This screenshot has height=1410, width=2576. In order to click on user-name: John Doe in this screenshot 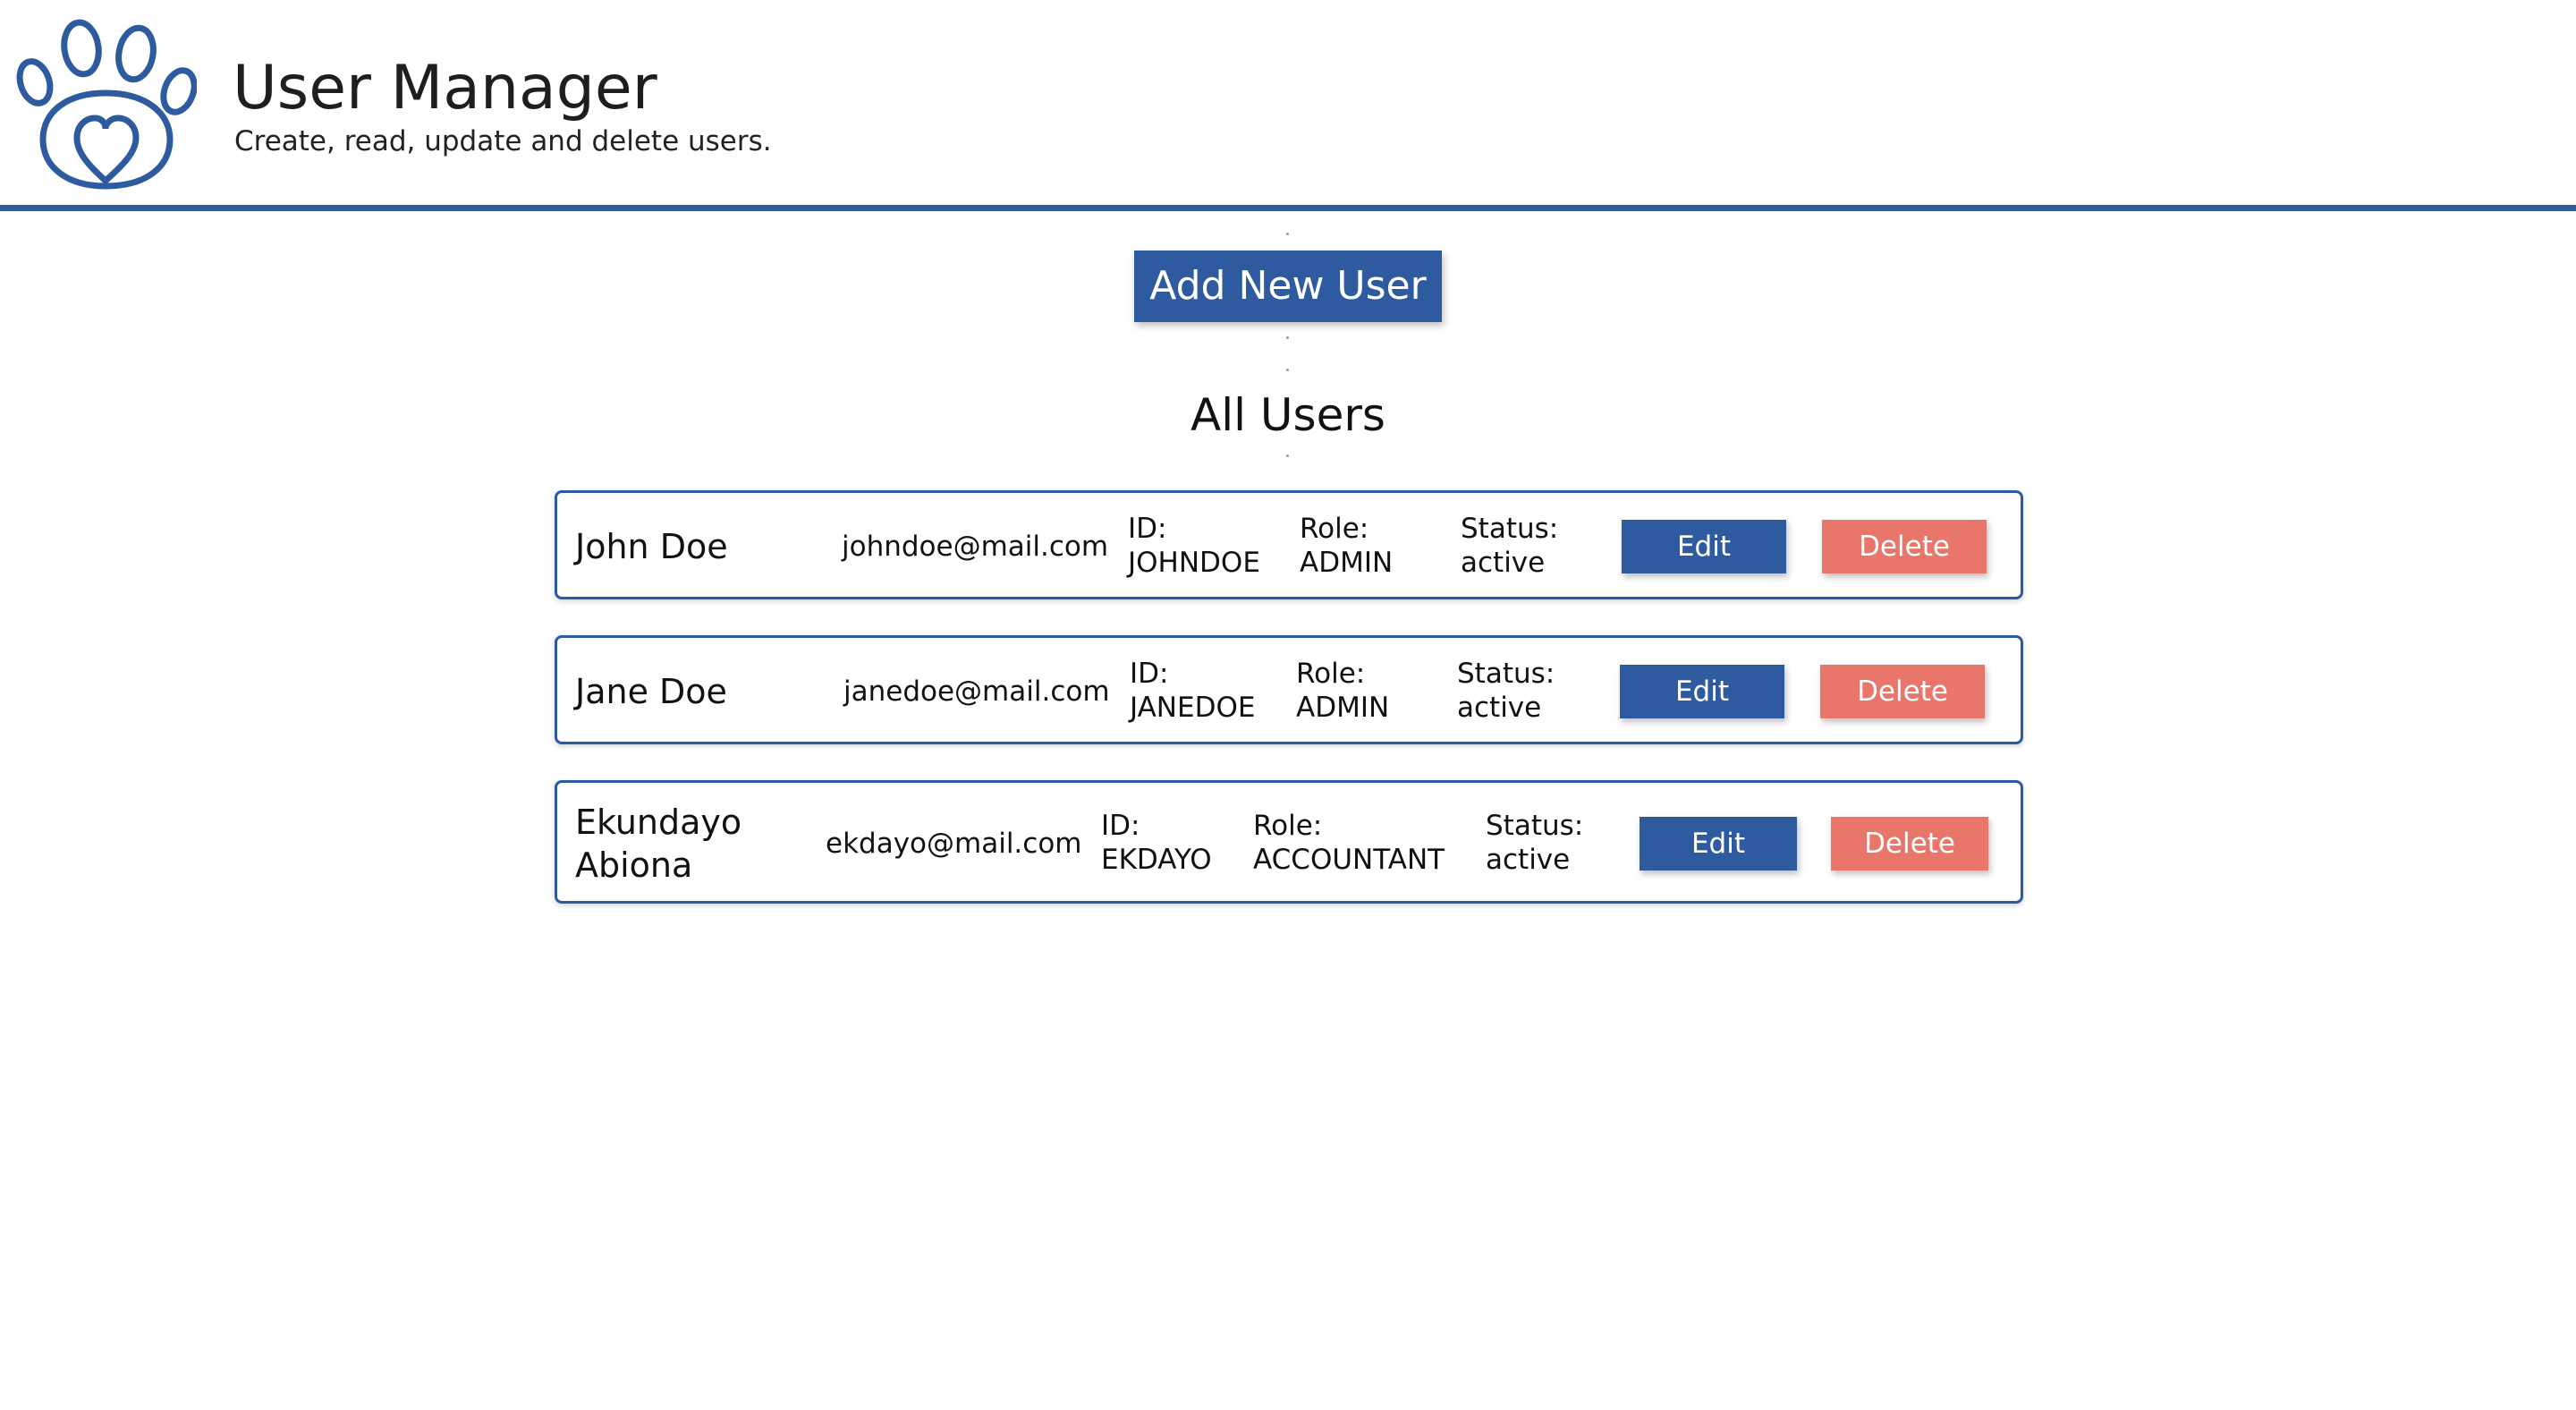, I will do `click(651, 547)`.